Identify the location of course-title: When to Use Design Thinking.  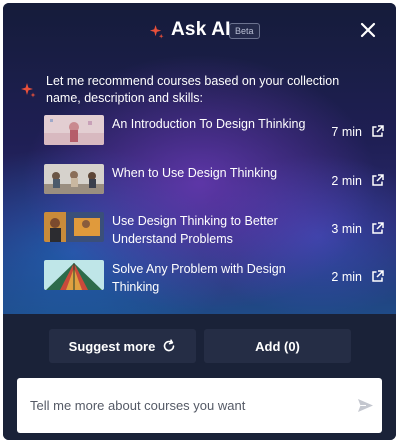
(195, 173).